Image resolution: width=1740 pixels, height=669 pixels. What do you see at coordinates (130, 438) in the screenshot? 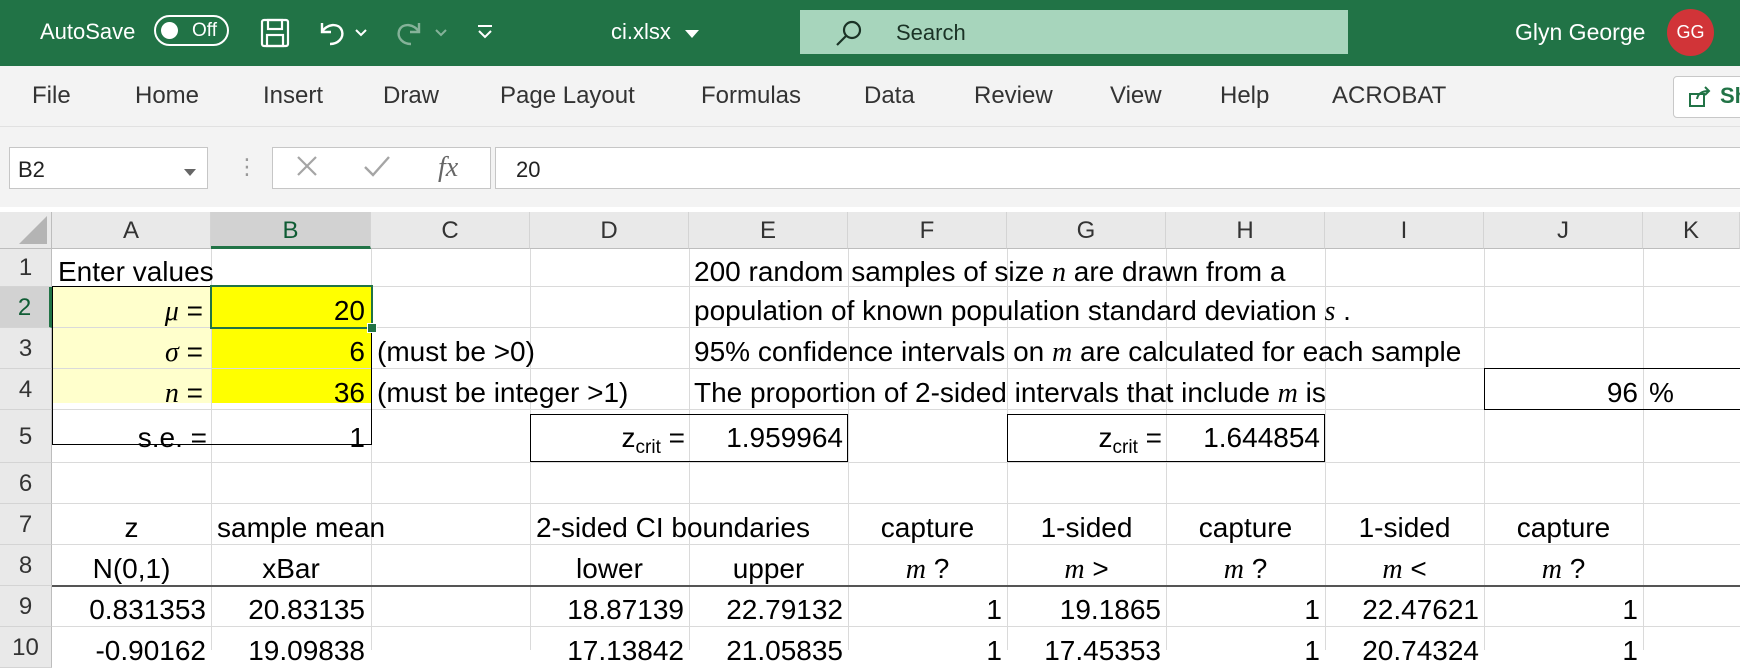
I see `cell-a5: s.e. =` at bounding box center [130, 438].